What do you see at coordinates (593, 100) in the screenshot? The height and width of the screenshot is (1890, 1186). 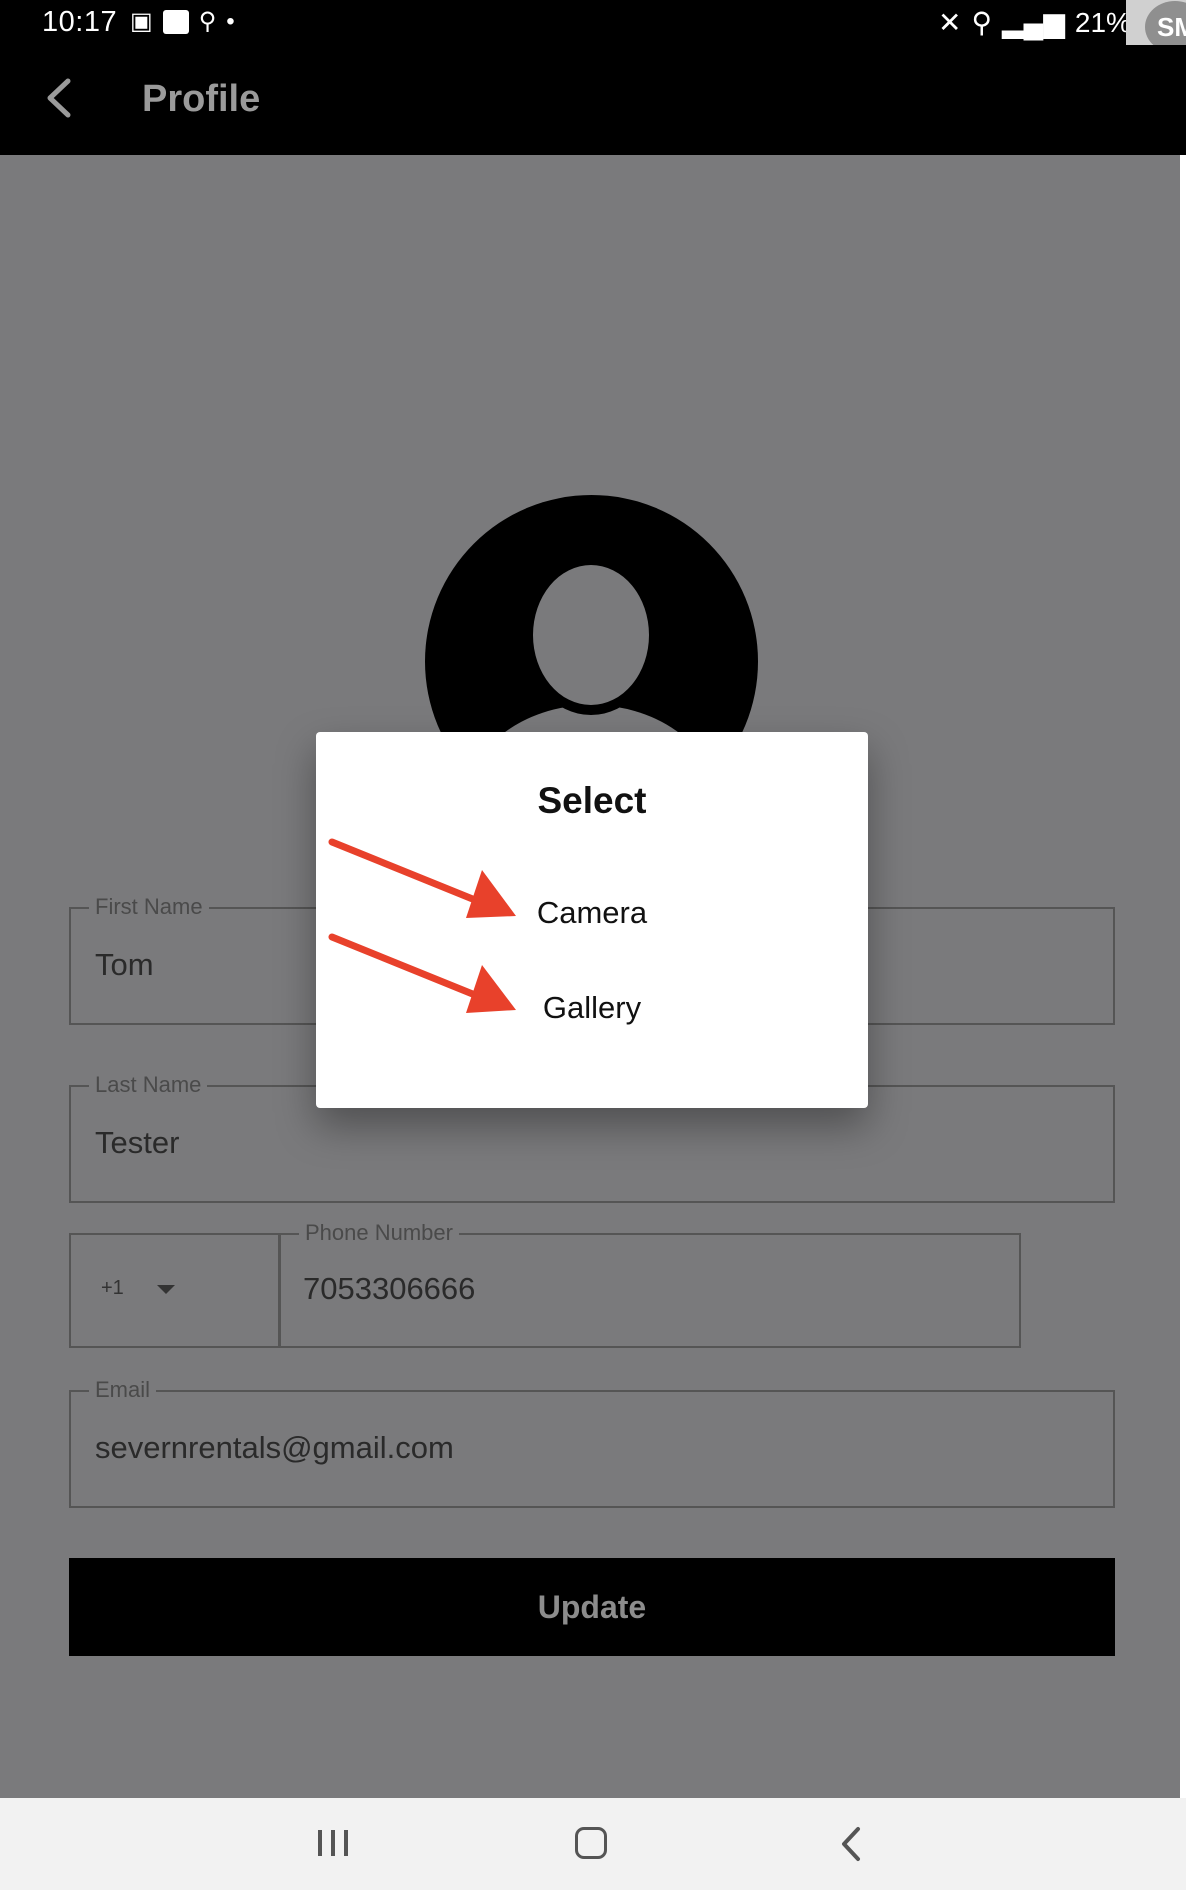 I see `app-bar: Profile` at bounding box center [593, 100].